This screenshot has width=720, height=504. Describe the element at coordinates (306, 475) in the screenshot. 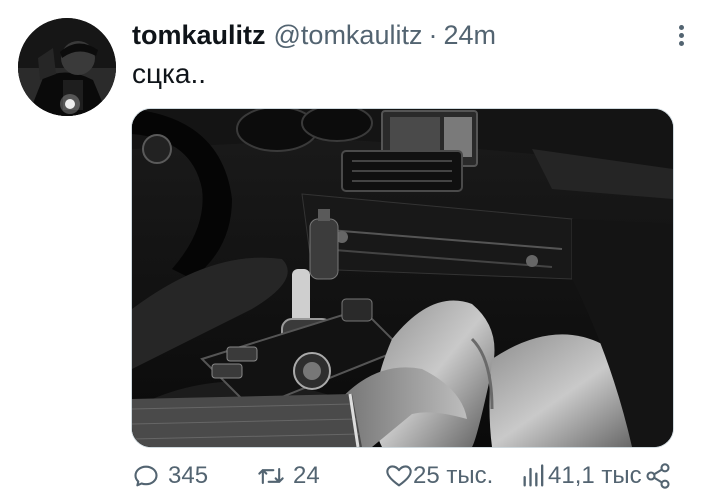

I see `retweet-count: 24` at that location.